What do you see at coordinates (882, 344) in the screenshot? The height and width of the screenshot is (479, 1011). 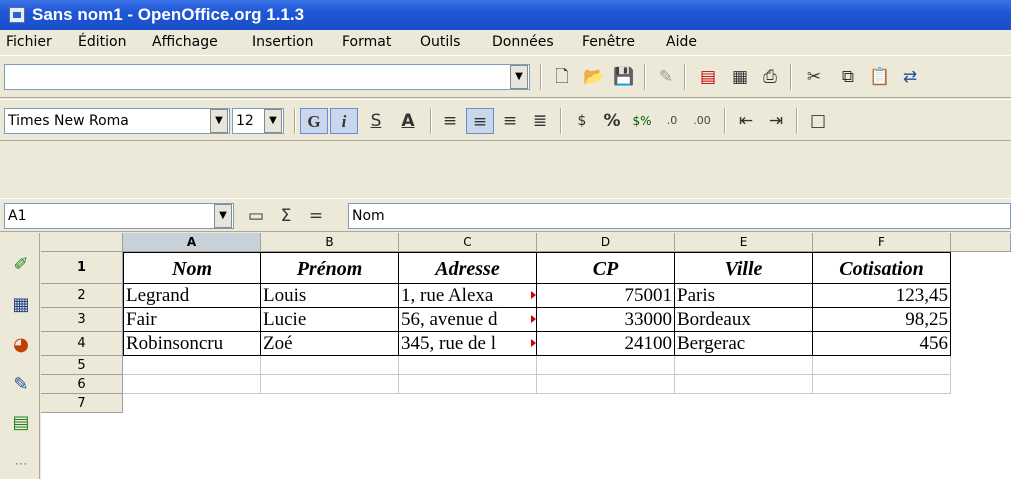 I see `cell-f4: 456` at bounding box center [882, 344].